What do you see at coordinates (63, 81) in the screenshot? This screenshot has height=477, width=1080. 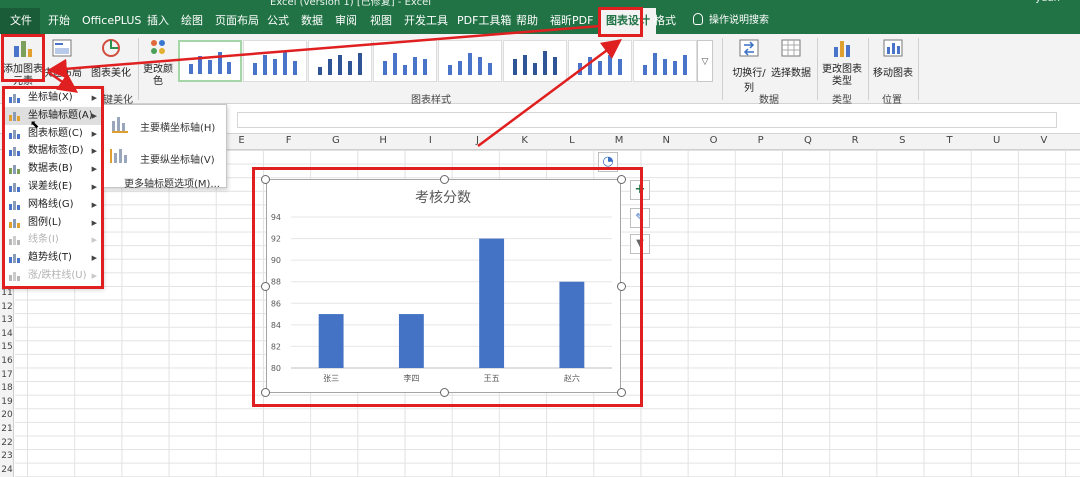 I see `arrow-button-to-menu` at bounding box center [63, 81].